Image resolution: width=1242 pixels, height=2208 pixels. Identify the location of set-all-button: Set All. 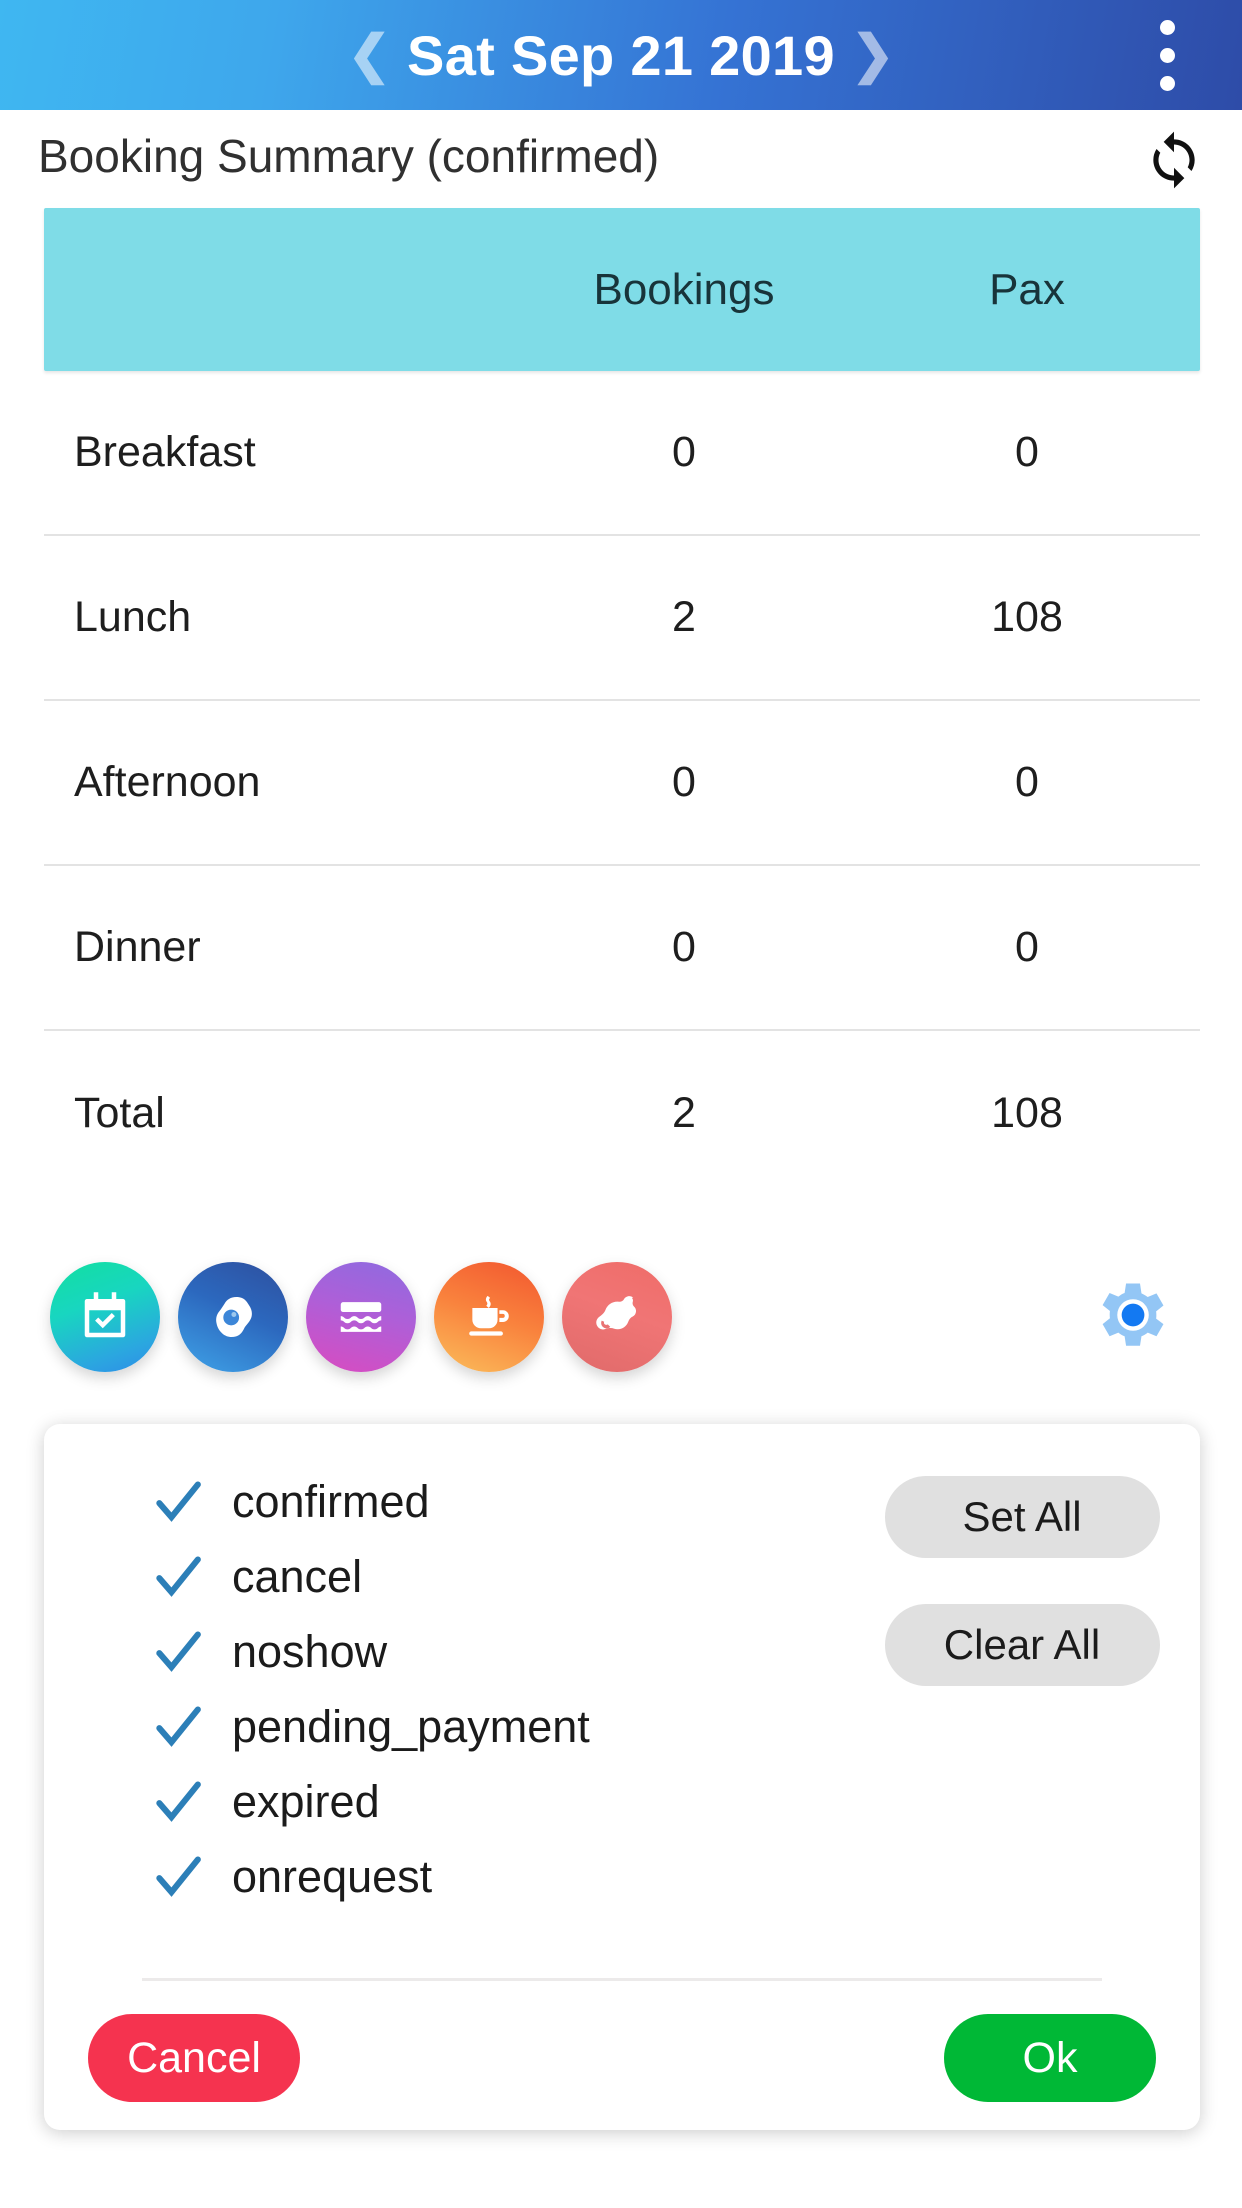
(1022, 1517).